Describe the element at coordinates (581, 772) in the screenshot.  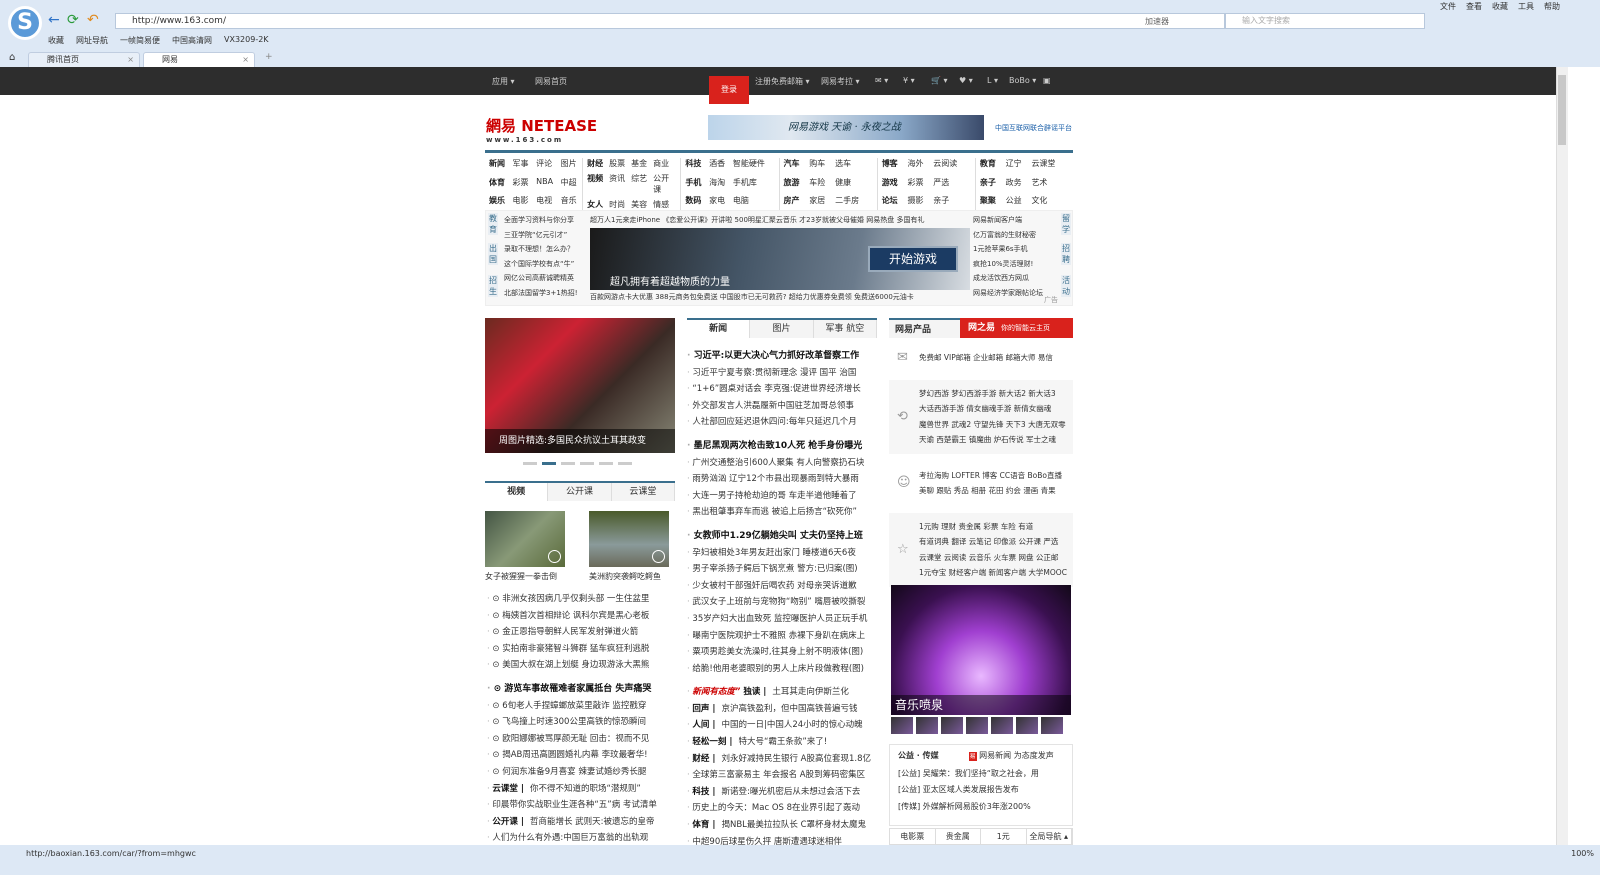
I see `video-news-item: ⊙ 何润东准备9月喜宴 辣妻试婚纱秀长腿` at that location.